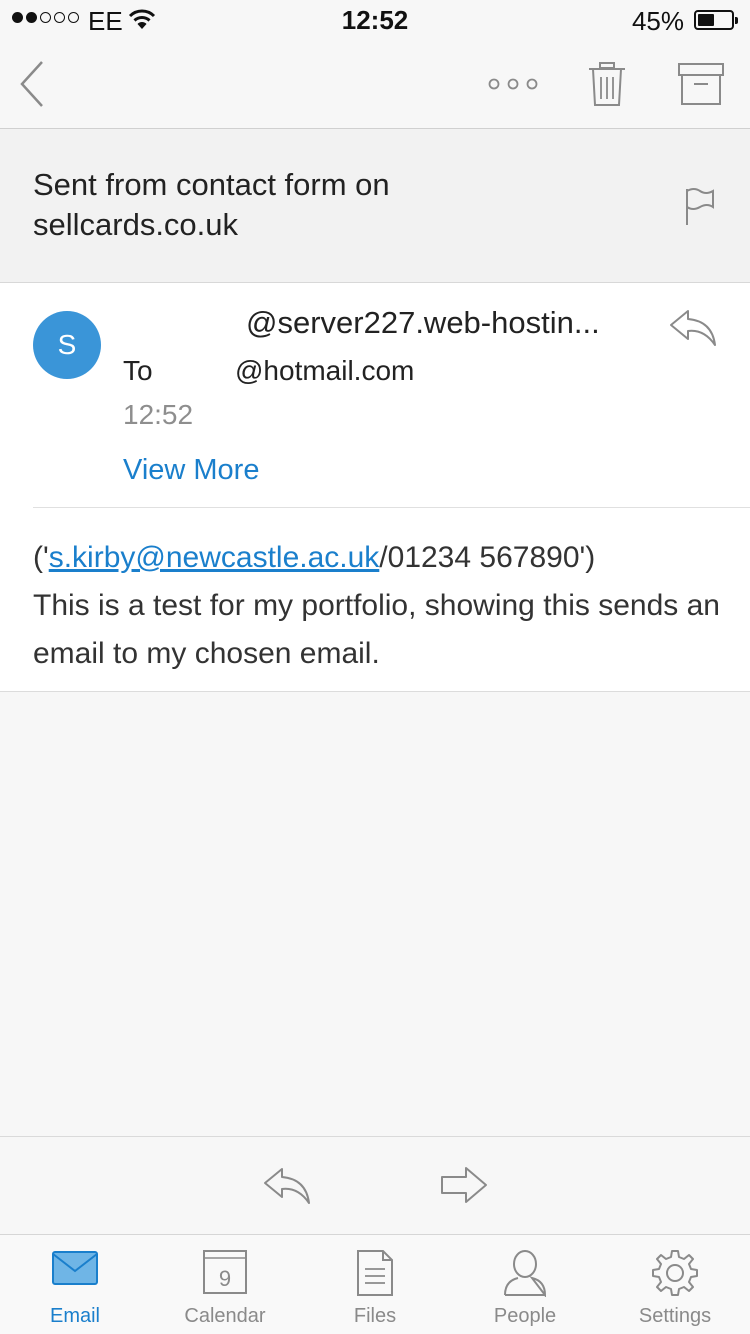 This screenshot has height=1334, width=750. I want to click on email-icon, so click(75, 1274).